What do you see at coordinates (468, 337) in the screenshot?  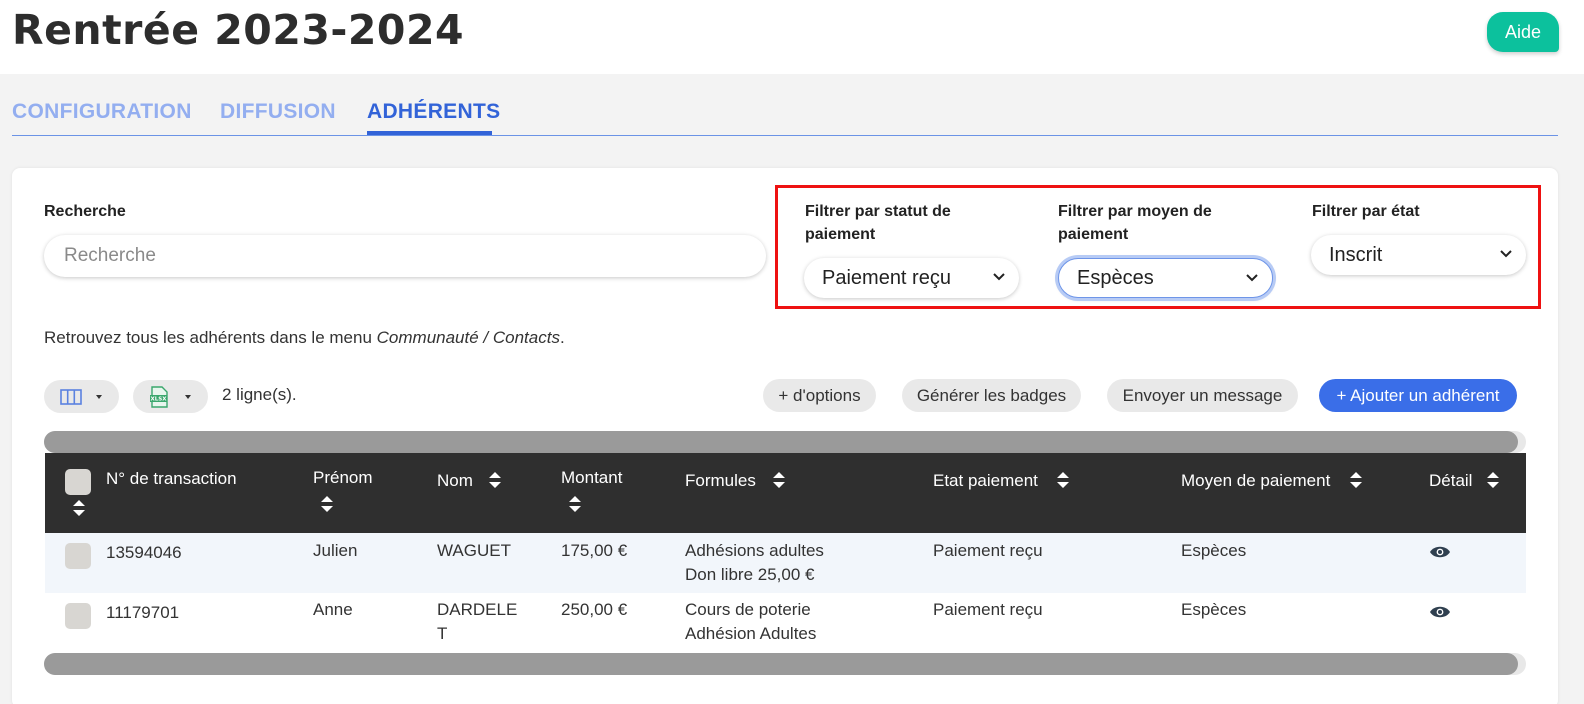 I see `contacts-menu-path: Communauté / Contacts` at bounding box center [468, 337].